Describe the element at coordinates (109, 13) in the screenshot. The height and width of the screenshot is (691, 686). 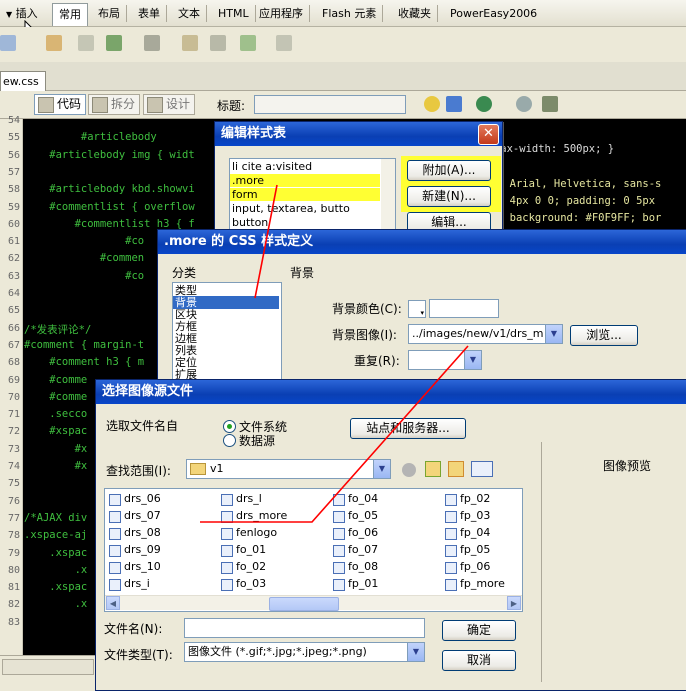
I see `tab-layout: 布局` at that location.